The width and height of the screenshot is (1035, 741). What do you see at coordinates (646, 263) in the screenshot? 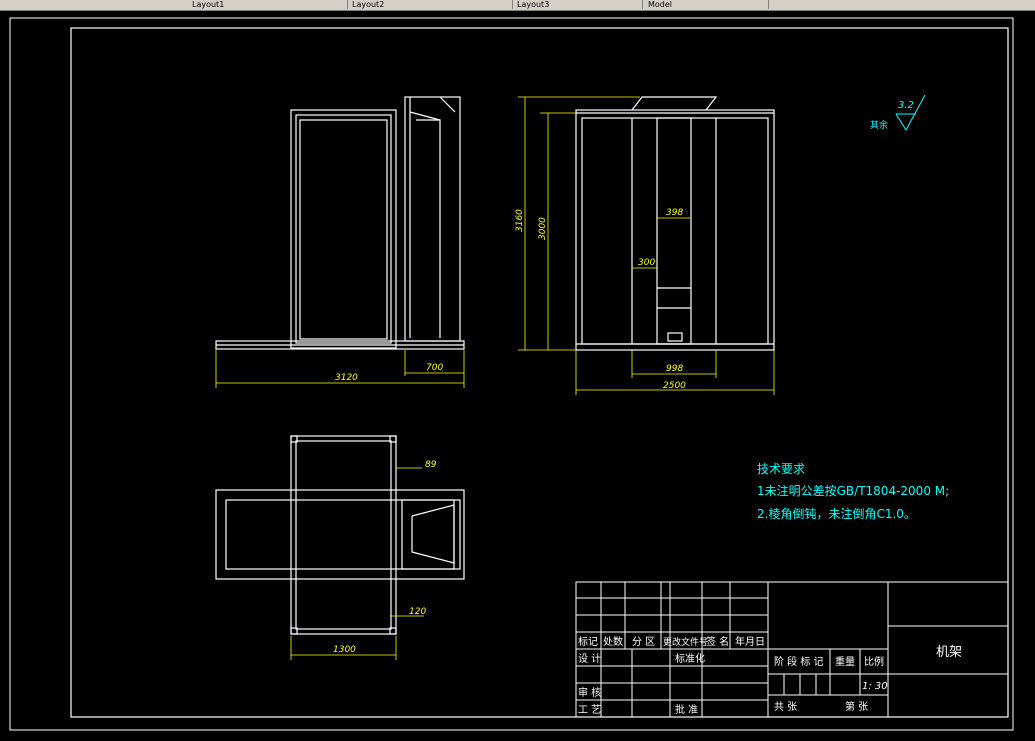
I see `dim-300: 300` at bounding box center [646, 263].